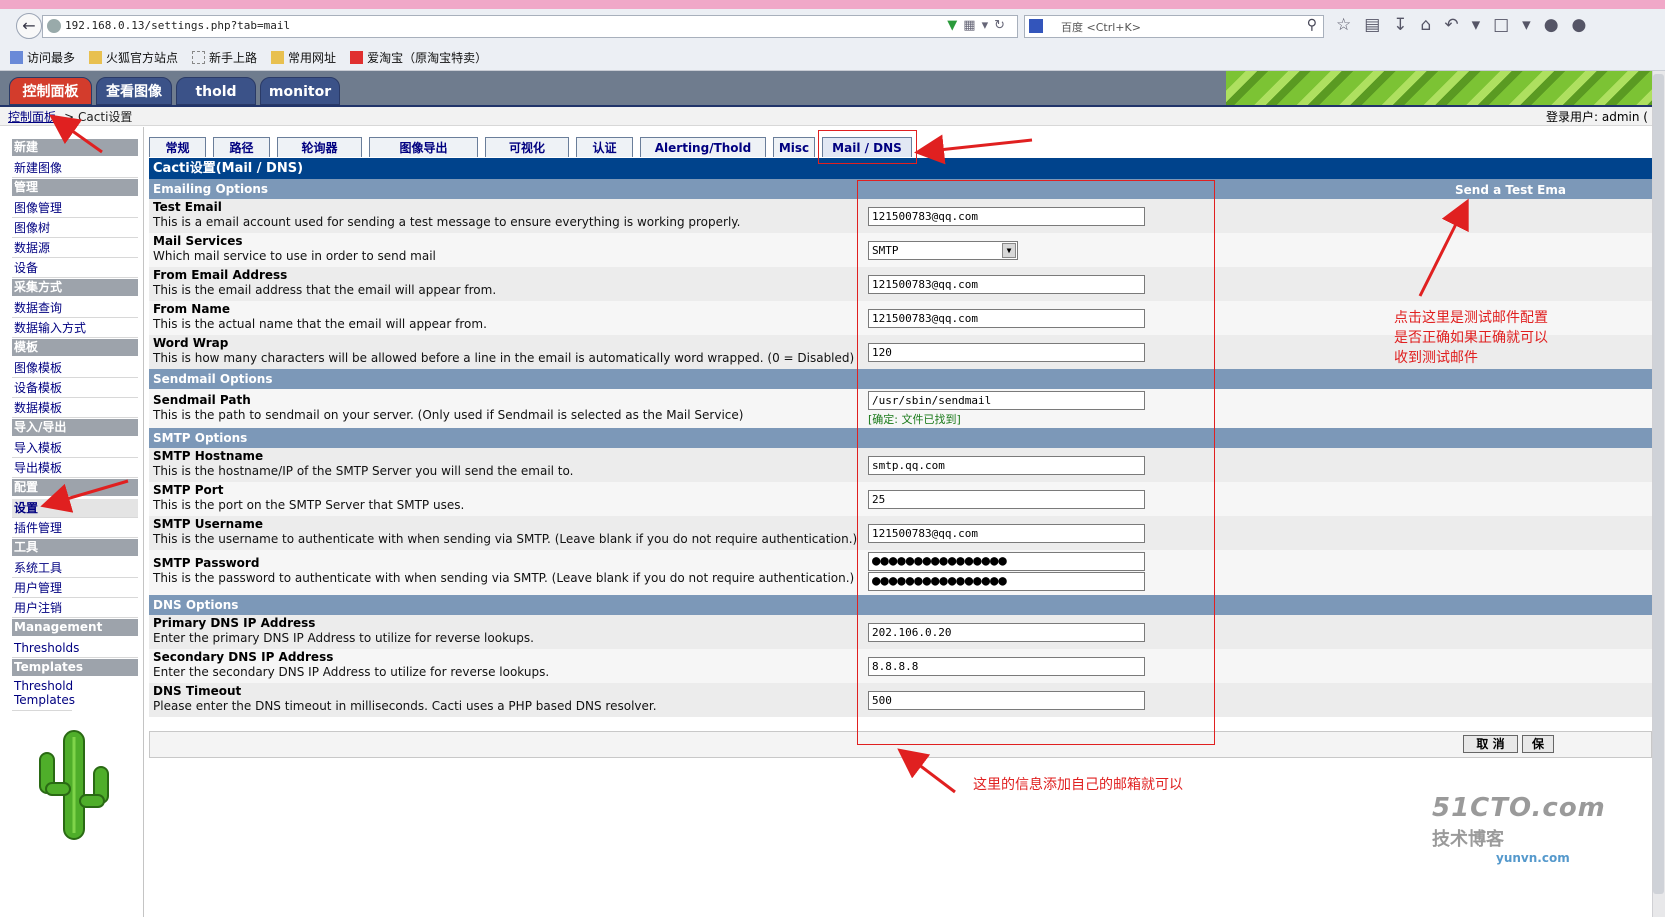  I want to click on tab-poller: 轮询器, so click(319, 147).